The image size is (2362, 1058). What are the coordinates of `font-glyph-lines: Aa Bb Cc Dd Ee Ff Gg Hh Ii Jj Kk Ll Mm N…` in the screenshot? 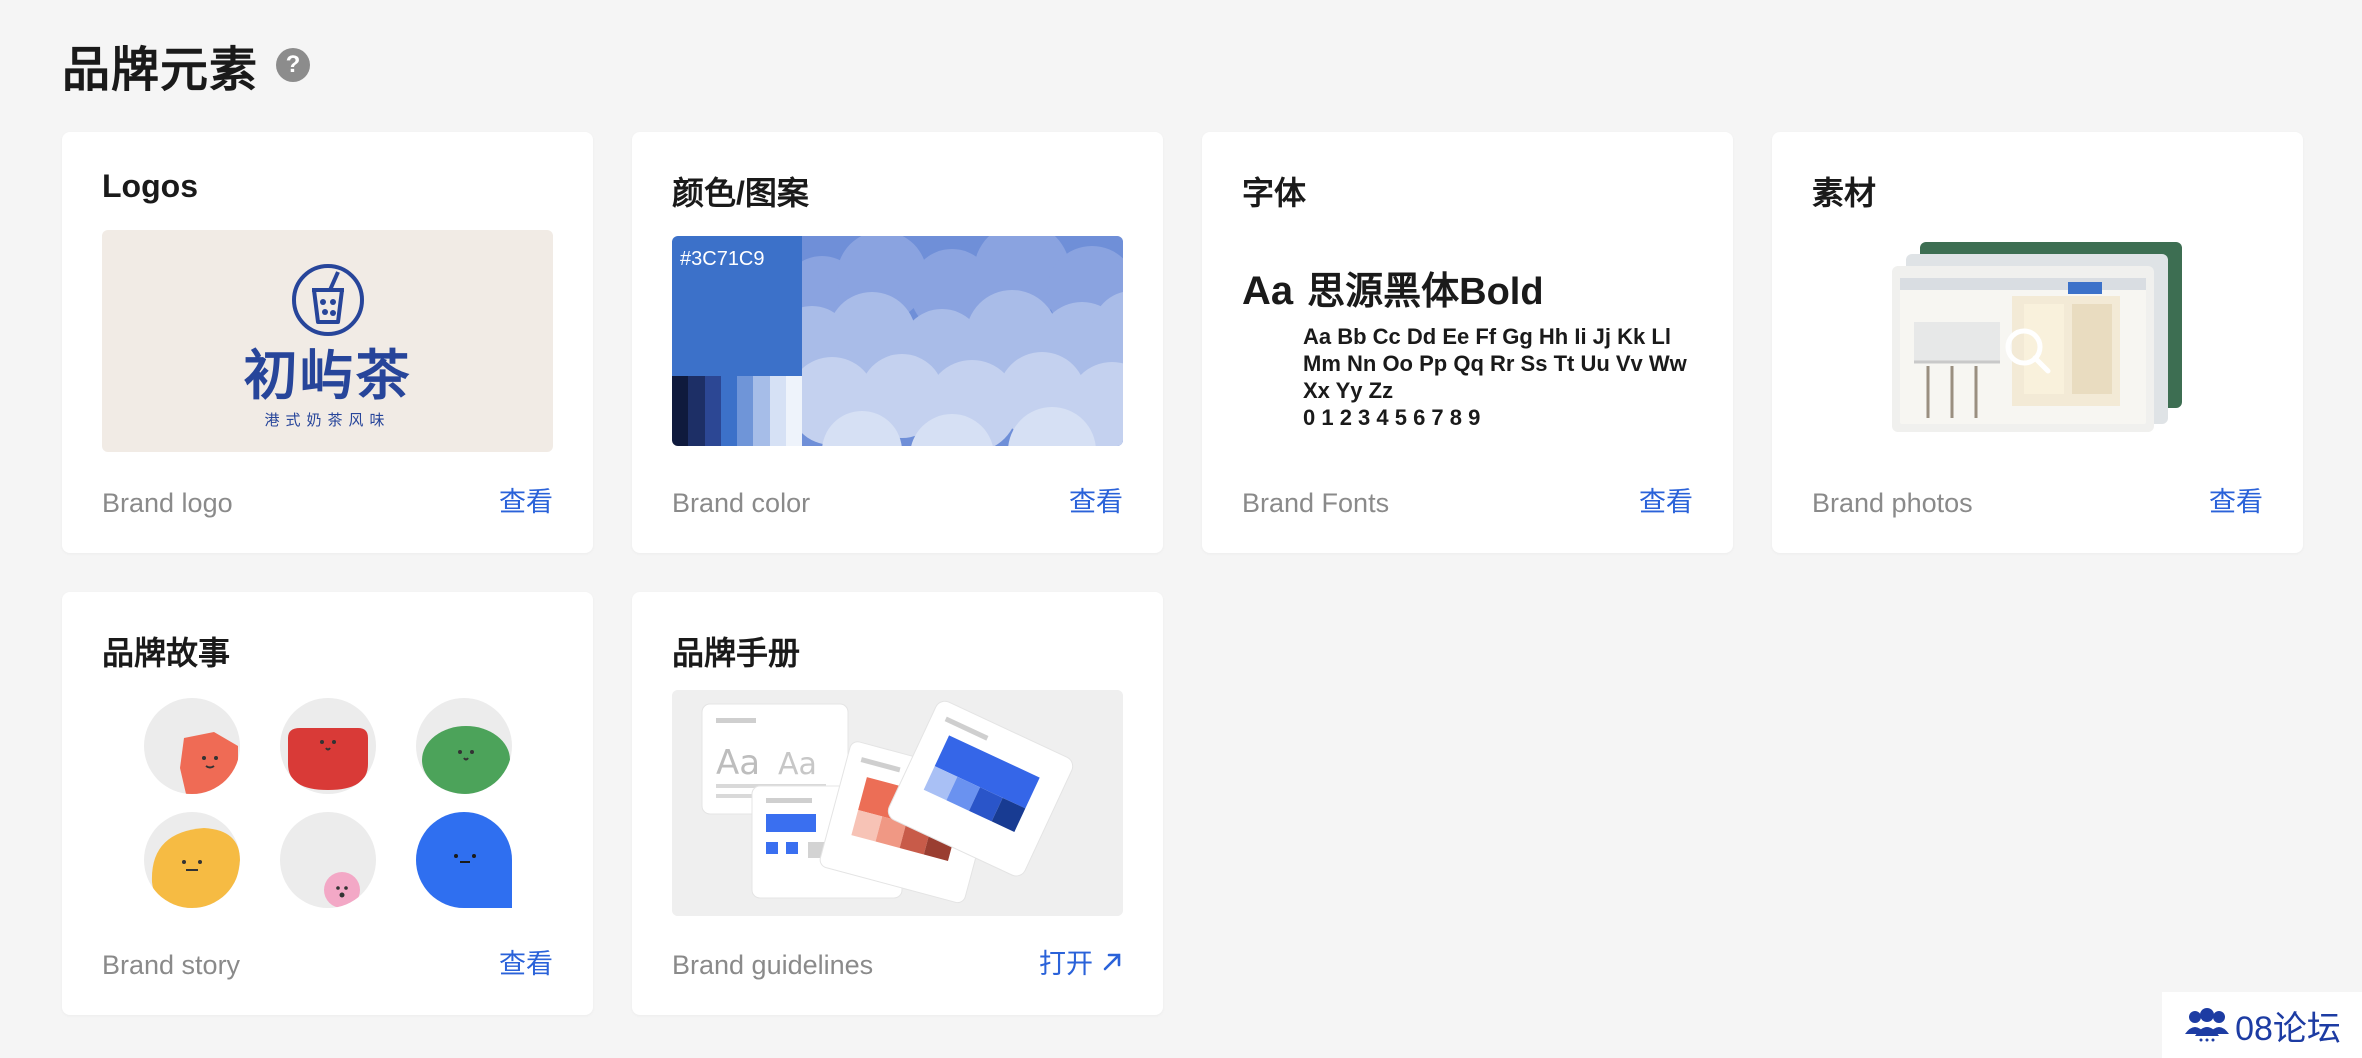 It's located at (1498, 377).